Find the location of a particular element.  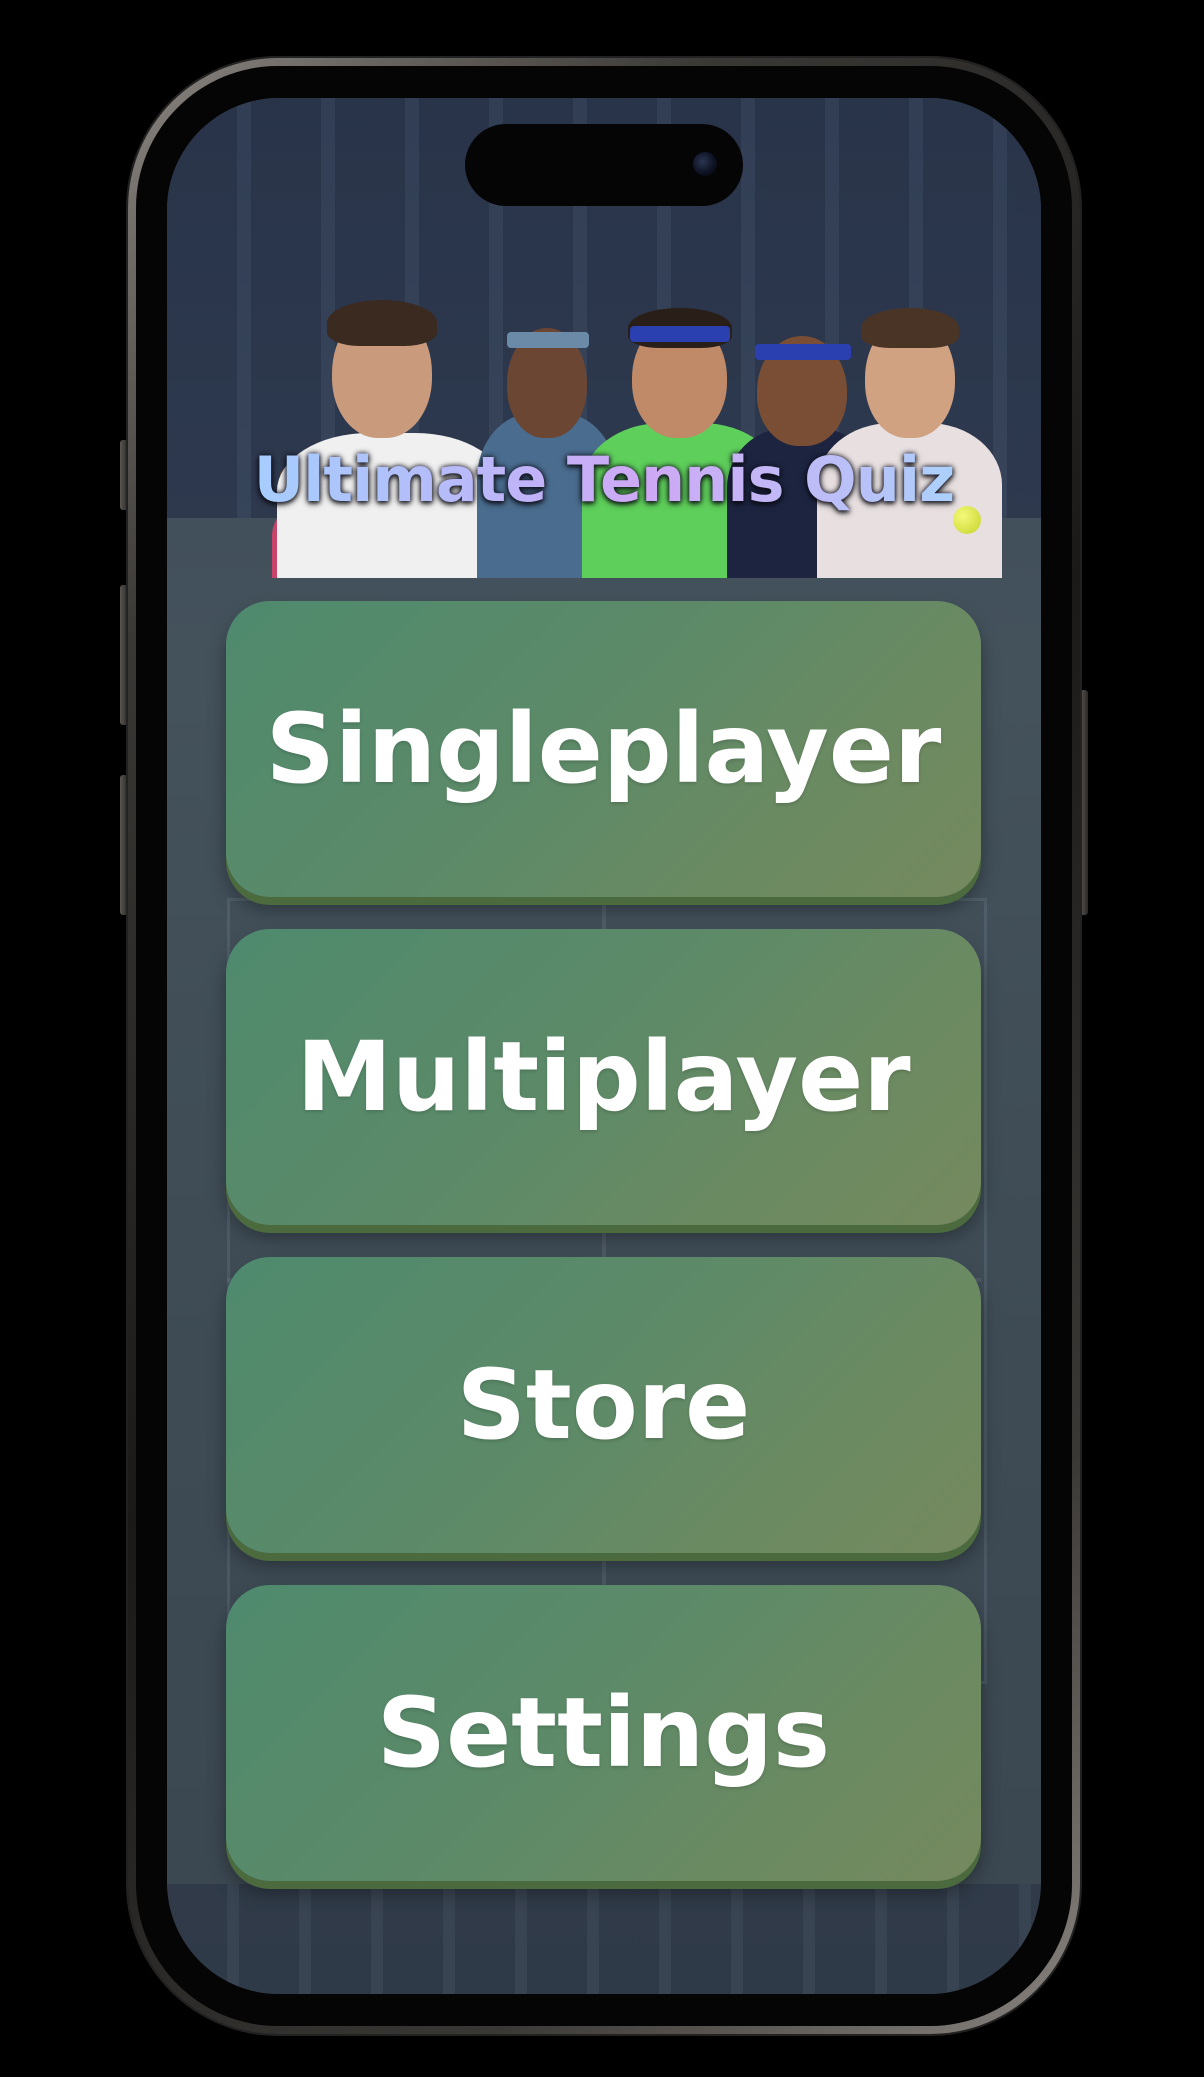

store-button: Store is located at coordinates (603, 1405).